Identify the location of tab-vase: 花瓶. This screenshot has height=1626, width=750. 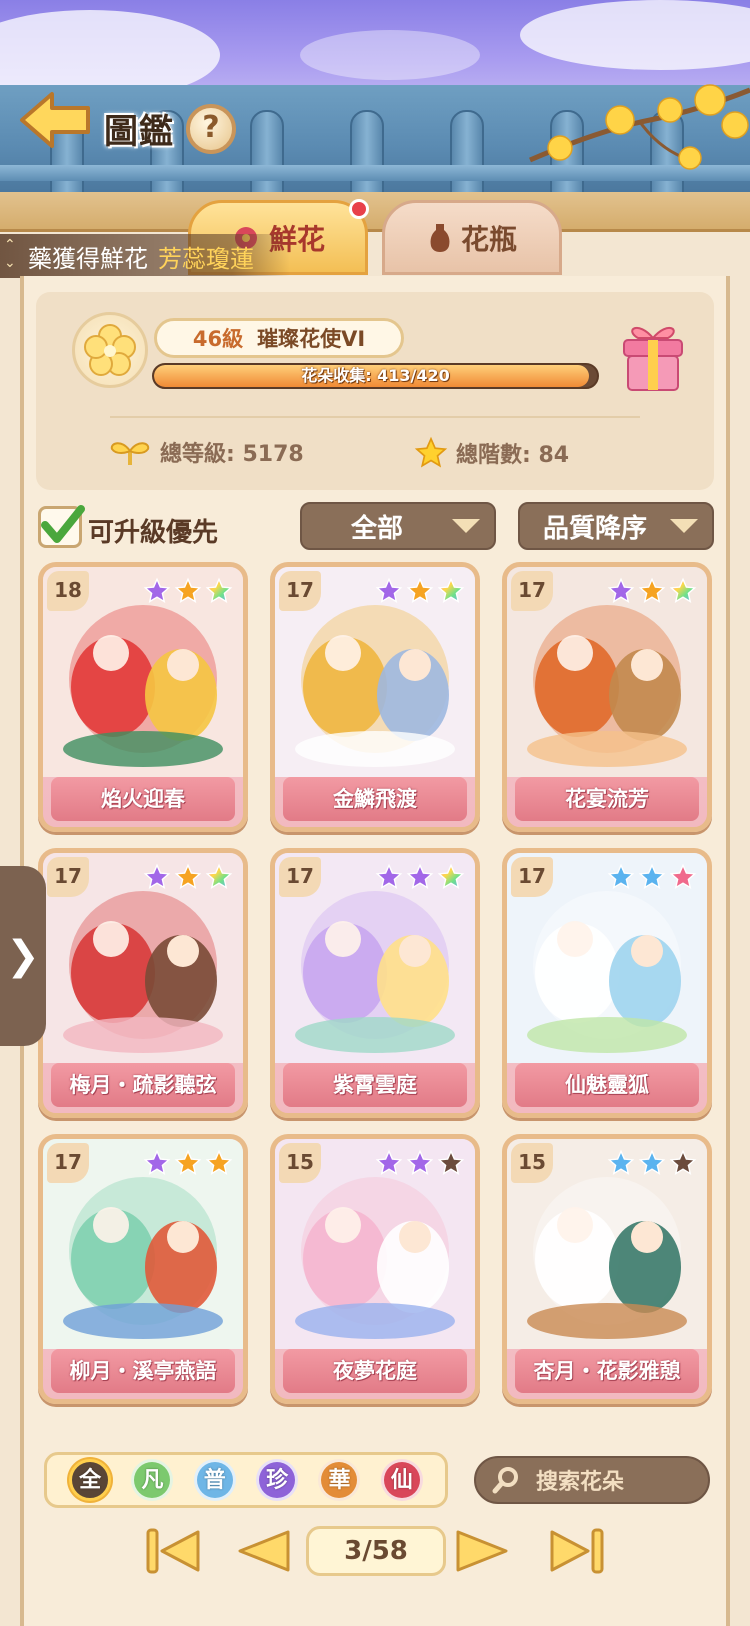
(472, 237).